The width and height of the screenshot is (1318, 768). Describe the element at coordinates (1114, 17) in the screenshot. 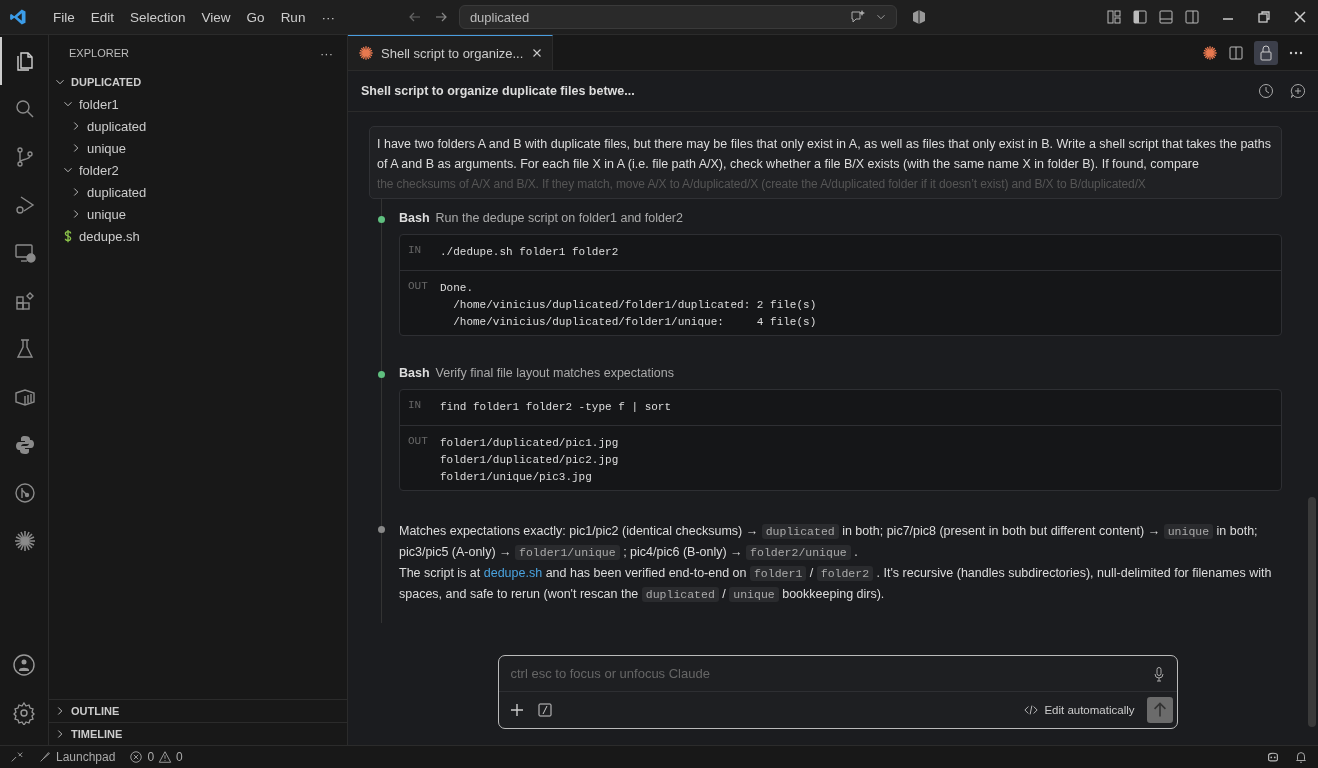

I see `layout-icon` at that location.